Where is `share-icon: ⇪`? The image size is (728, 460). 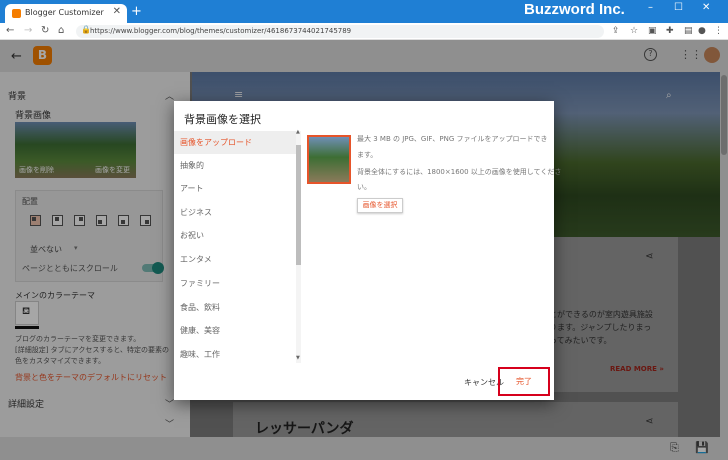 share-icon: ⇪ is located at coordinates (616, 31).